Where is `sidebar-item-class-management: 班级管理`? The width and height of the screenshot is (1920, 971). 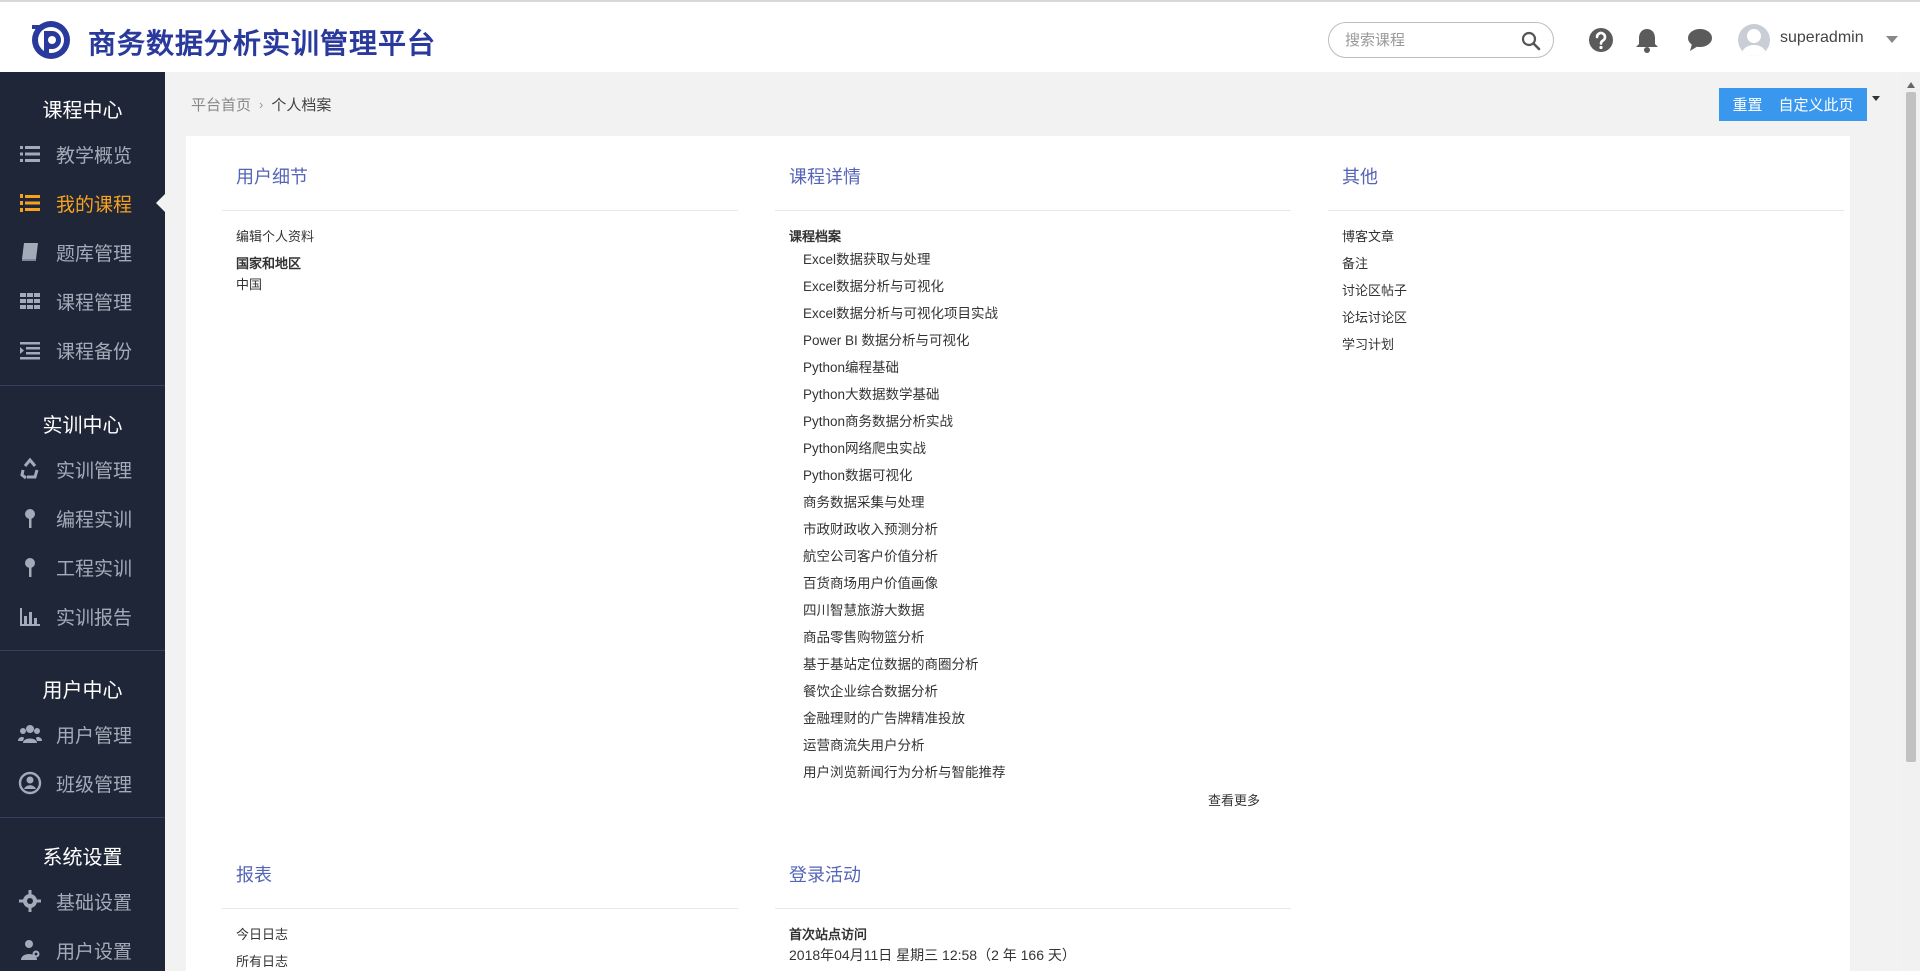 sidebar-item-class-management: 班级管理 is located at coordinates (82, 783).